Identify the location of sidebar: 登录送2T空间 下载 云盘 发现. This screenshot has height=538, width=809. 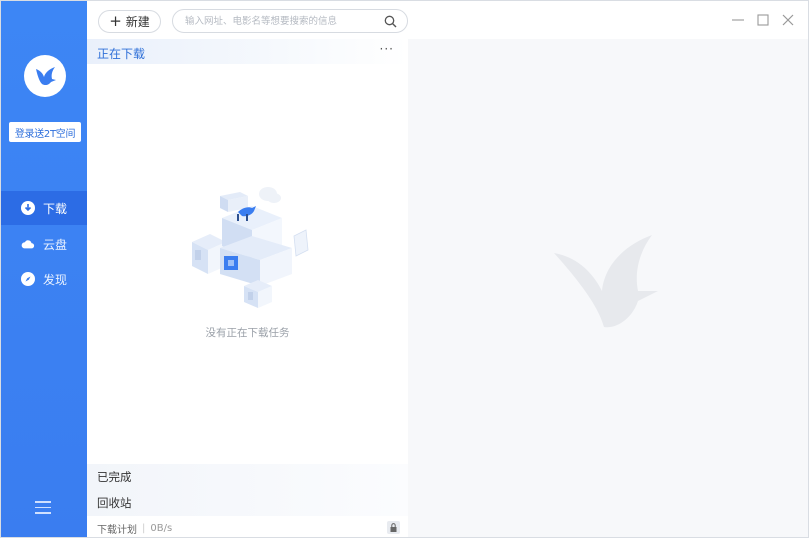
(44, 269).